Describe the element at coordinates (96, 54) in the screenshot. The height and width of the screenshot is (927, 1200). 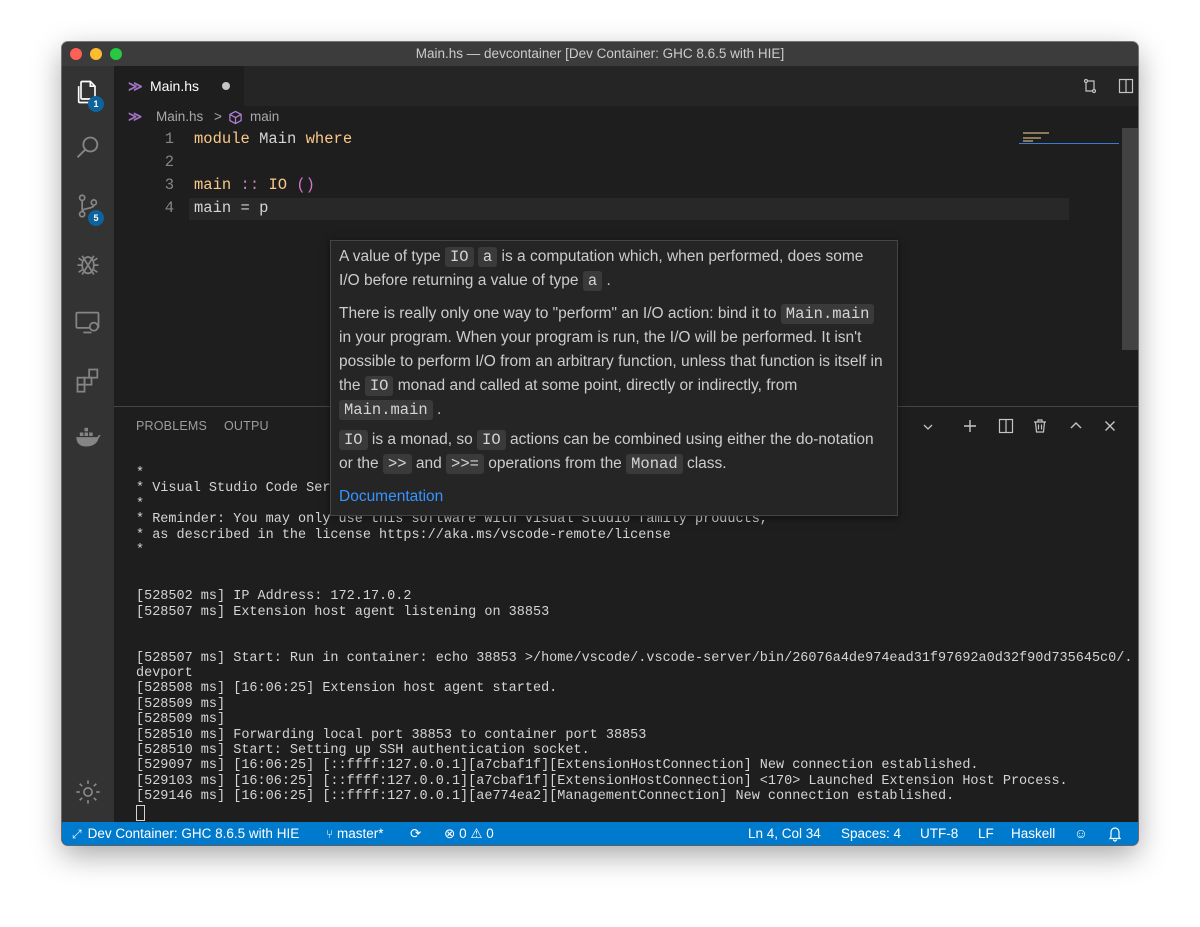
I see `minimize-window-button` at that location.